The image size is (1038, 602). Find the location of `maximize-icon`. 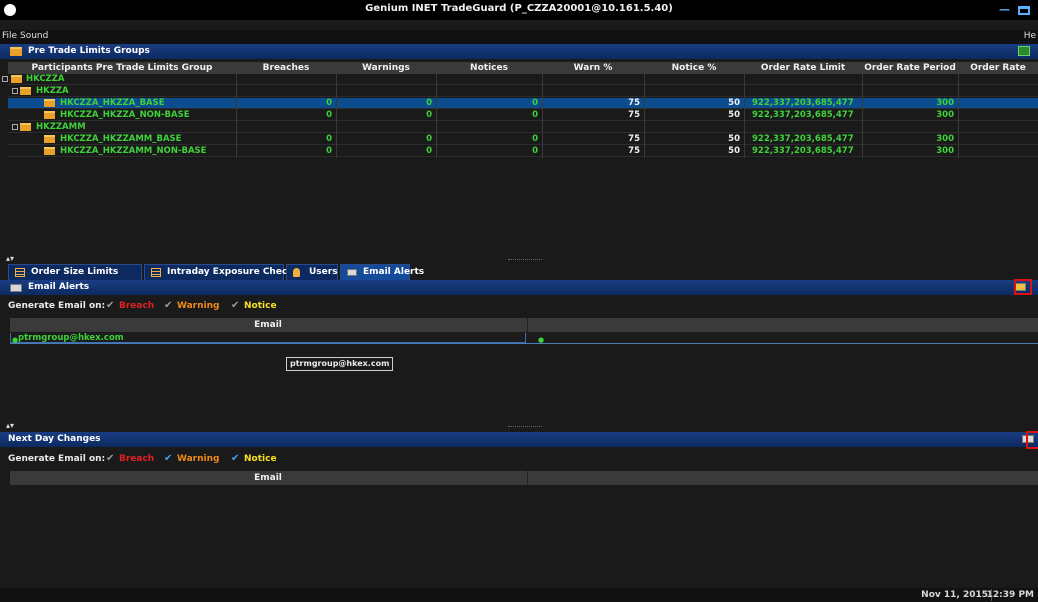

maximize-icon is located at coordinates (1024, 10).